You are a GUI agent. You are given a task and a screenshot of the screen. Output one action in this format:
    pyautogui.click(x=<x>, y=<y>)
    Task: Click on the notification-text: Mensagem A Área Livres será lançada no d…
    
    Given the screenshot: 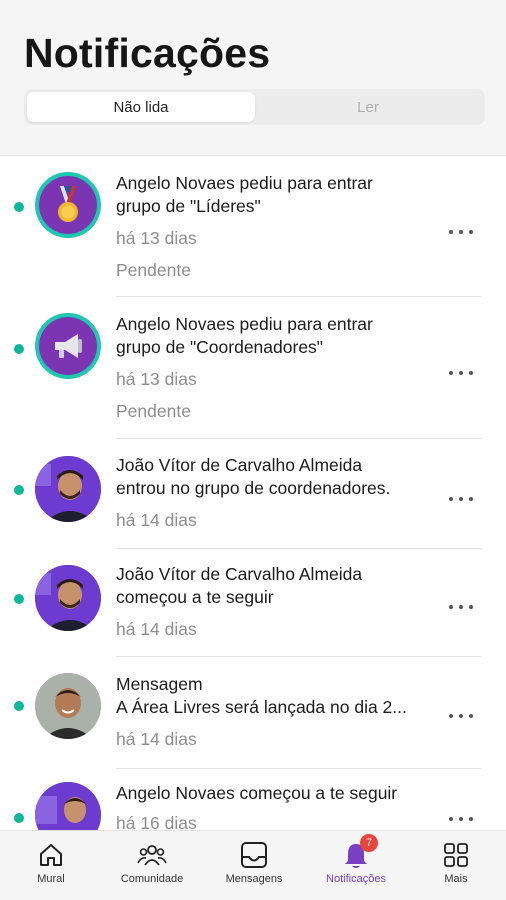 What is the action you would take?
    pyautogui.click(x=276, y=712)
    